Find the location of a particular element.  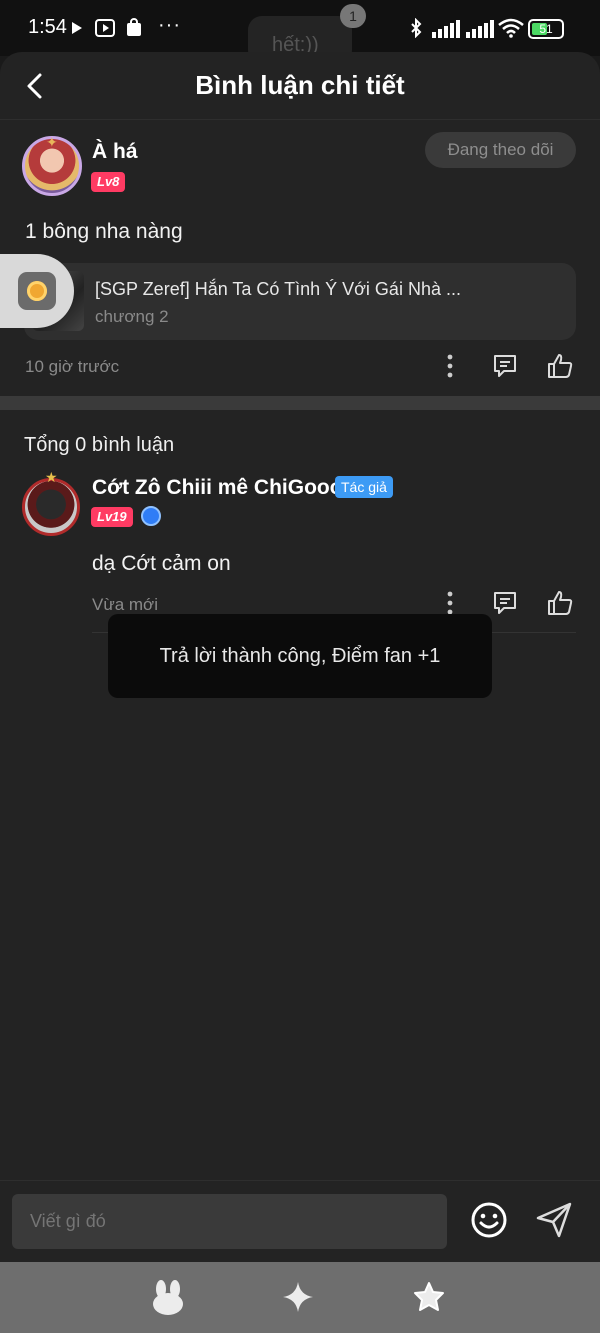

level-badge: Lv8 is located at coordinates (108, 182).